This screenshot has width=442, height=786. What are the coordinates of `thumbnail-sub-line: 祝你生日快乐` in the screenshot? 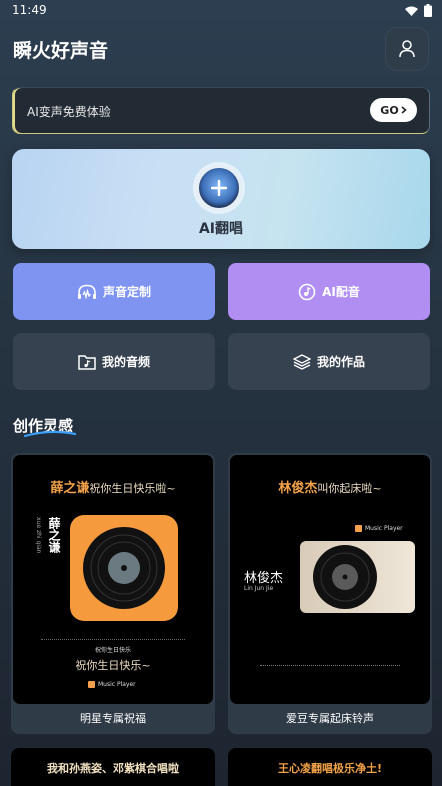 It's located at (112, 650).